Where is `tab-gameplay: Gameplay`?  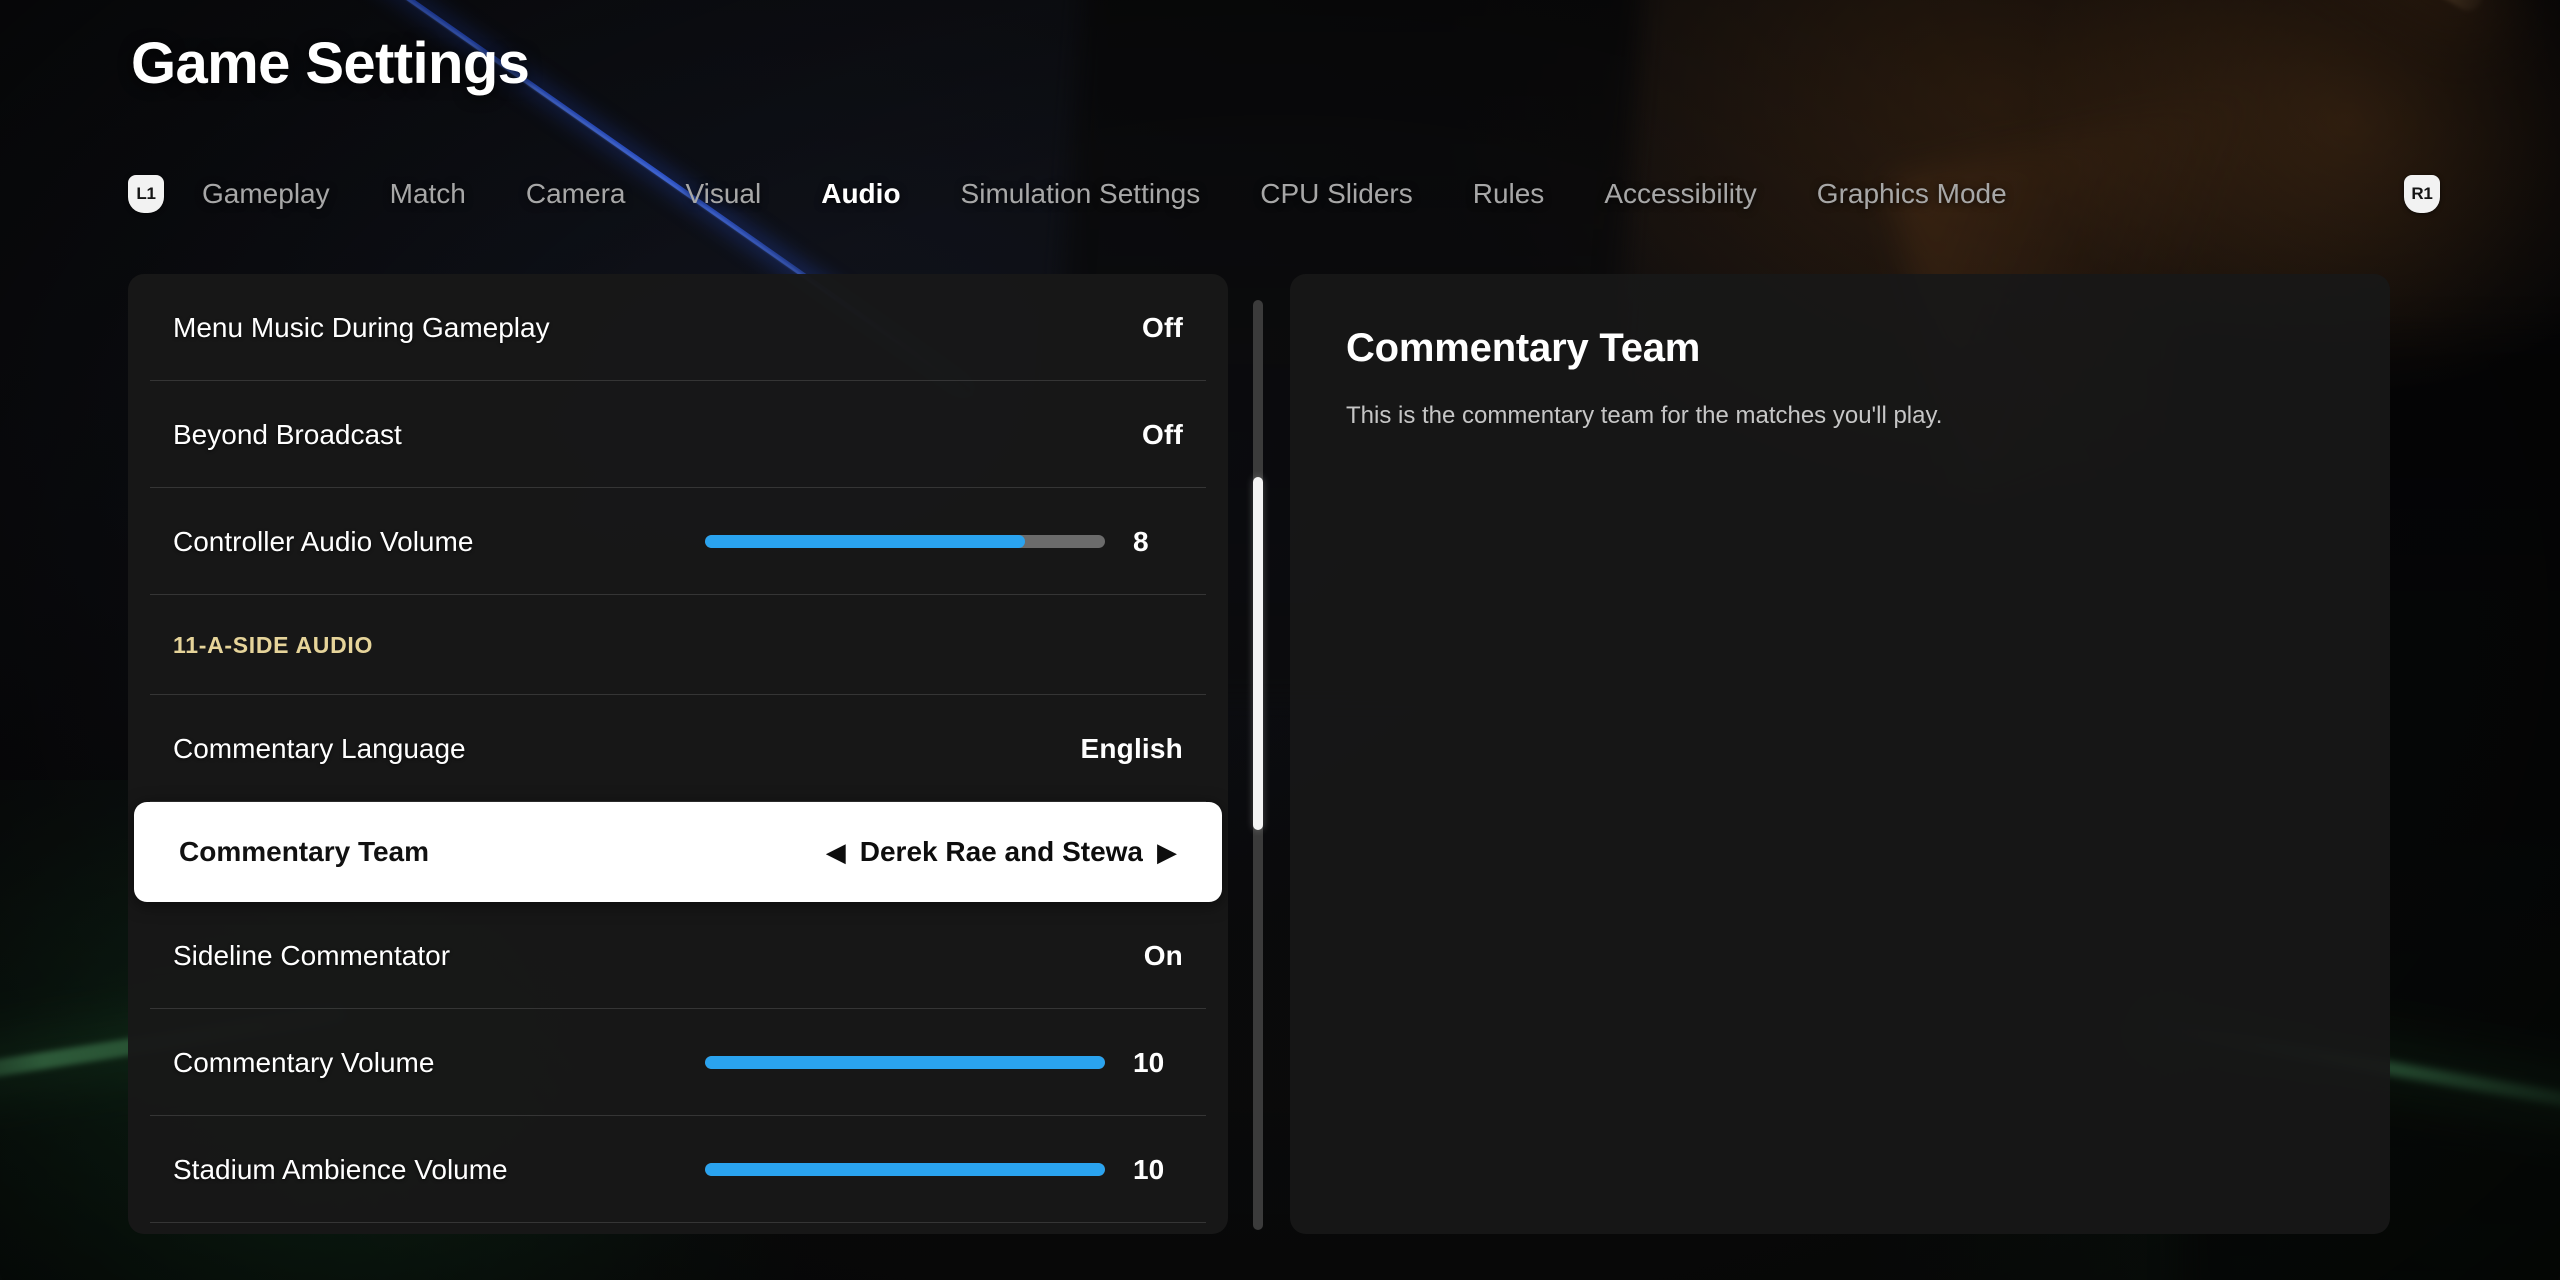 tab-gameplay: Gameplay is located at coordinates (266, 194).